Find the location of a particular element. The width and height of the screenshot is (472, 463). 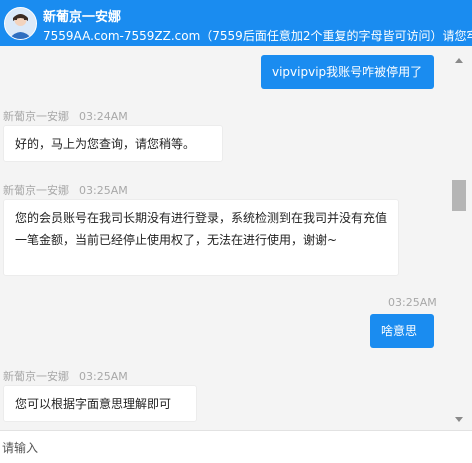

agent-message-bubble: 您可以根据字面意思理解即可 is located at coordinates (100, 403).